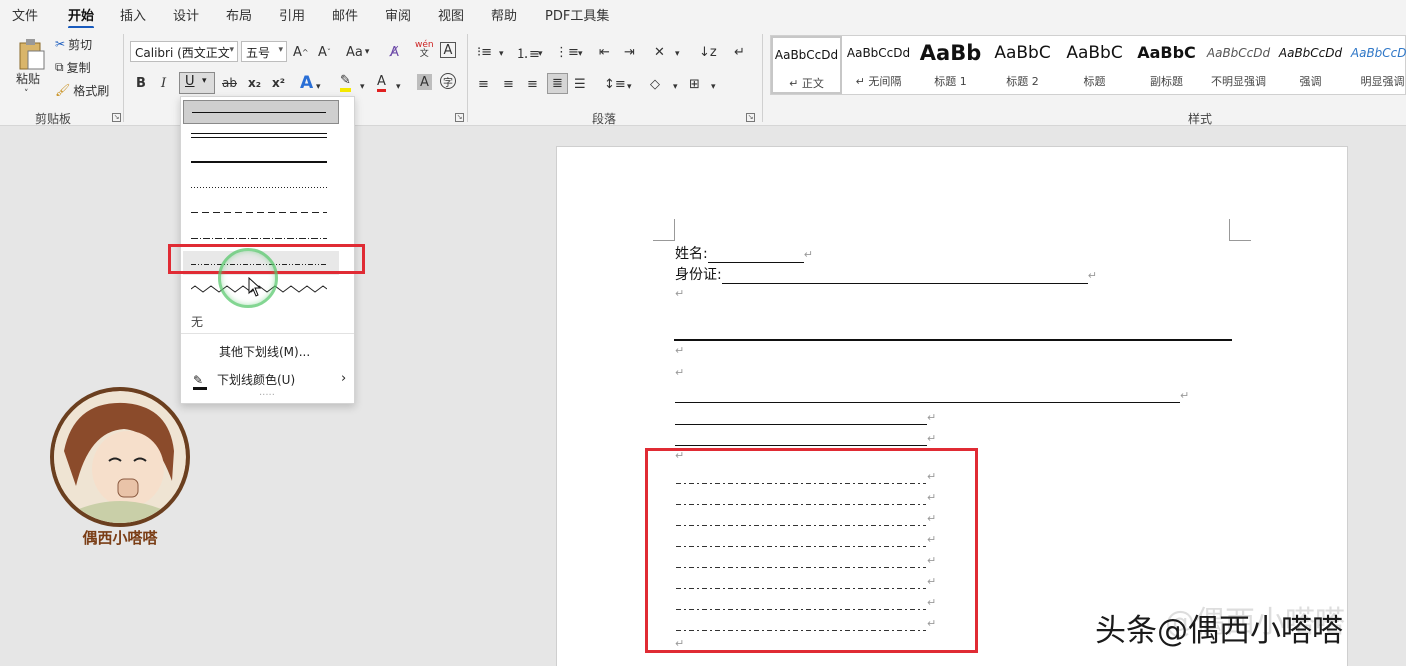 The image size is (1406, 666). What do you see at coordinates (750, 117) in the screenshot?
I see `paragraph-launcher-icon: ↘` at bounding box center [750, 117].